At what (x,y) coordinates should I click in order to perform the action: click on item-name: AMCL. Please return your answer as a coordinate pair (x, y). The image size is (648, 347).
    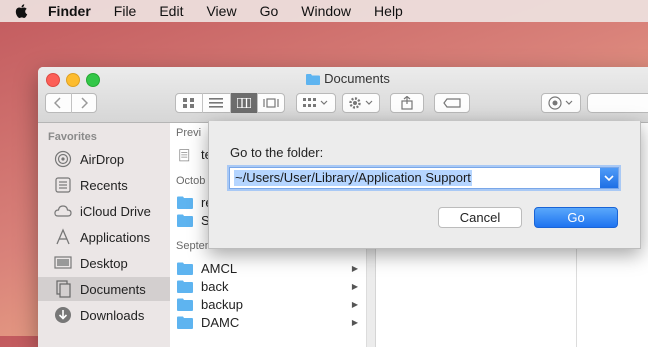
    Looking at the image, I should click on (219, 268).